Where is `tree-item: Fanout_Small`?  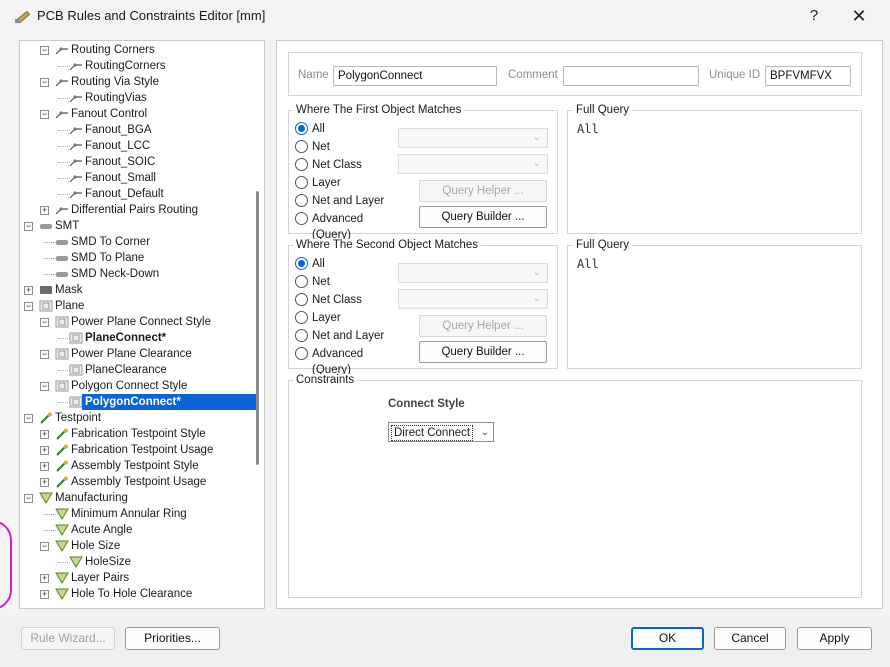
tree-item: Fanout_Small is located at coordinates (138, 178).